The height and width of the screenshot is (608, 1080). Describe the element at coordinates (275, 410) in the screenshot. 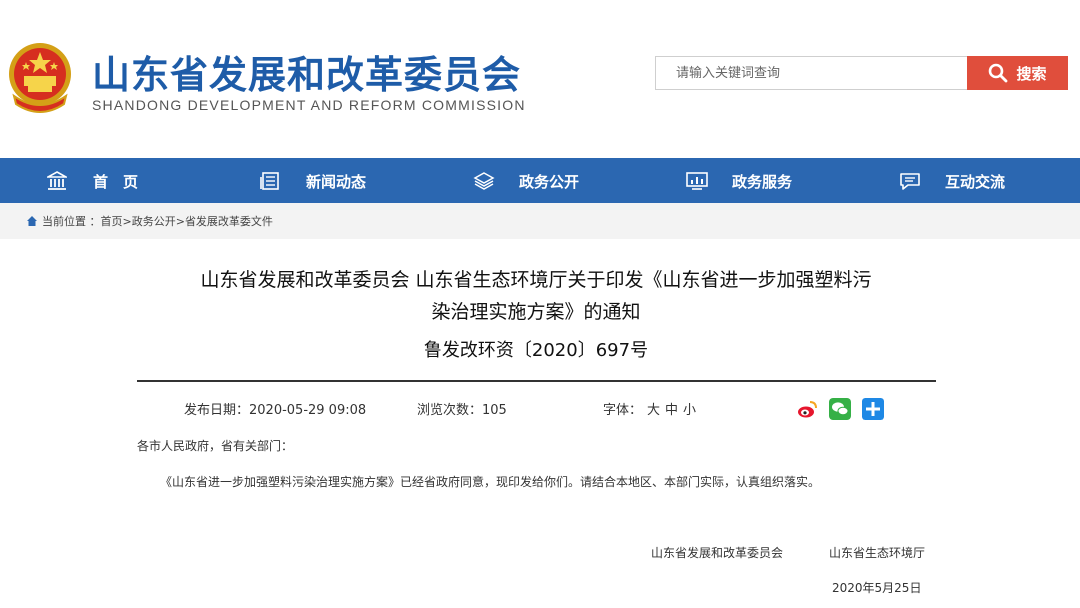

I see `publish-date: 发布日期：2020-05-29 09:08` at that location.